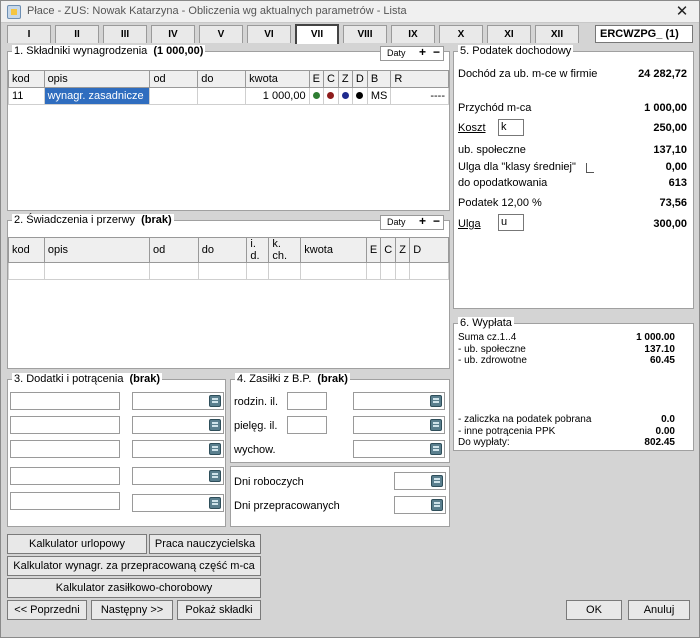 The height and width of the screenshot is (638, 700). I want to click on rodzin-field, so click(307, 401).